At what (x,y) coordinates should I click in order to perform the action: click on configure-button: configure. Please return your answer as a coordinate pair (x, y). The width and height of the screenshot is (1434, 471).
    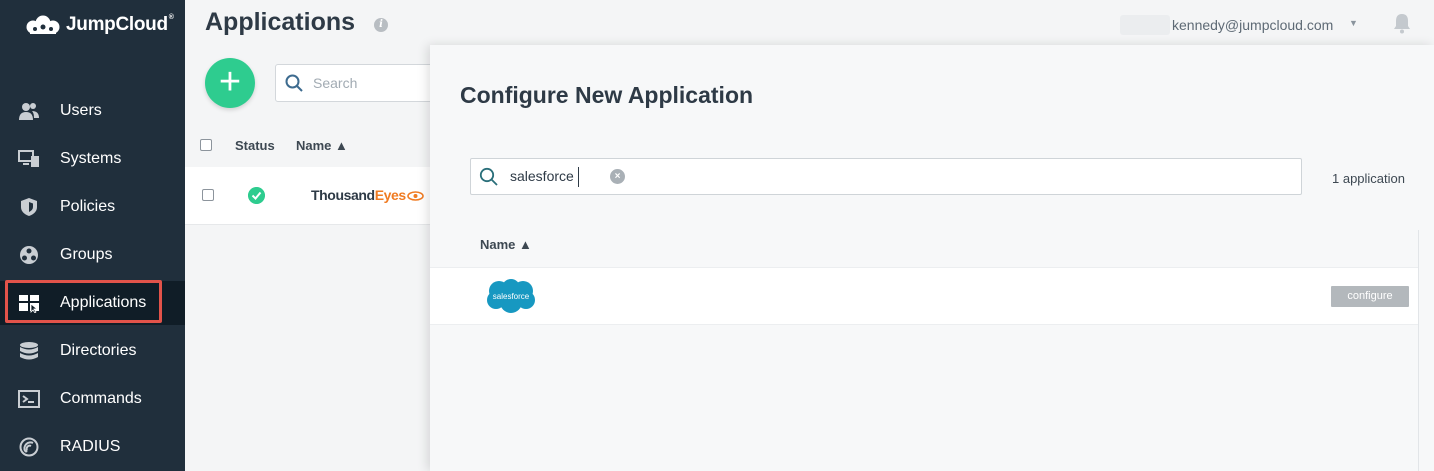
    Looking at the image, I should click on (1370, 296).